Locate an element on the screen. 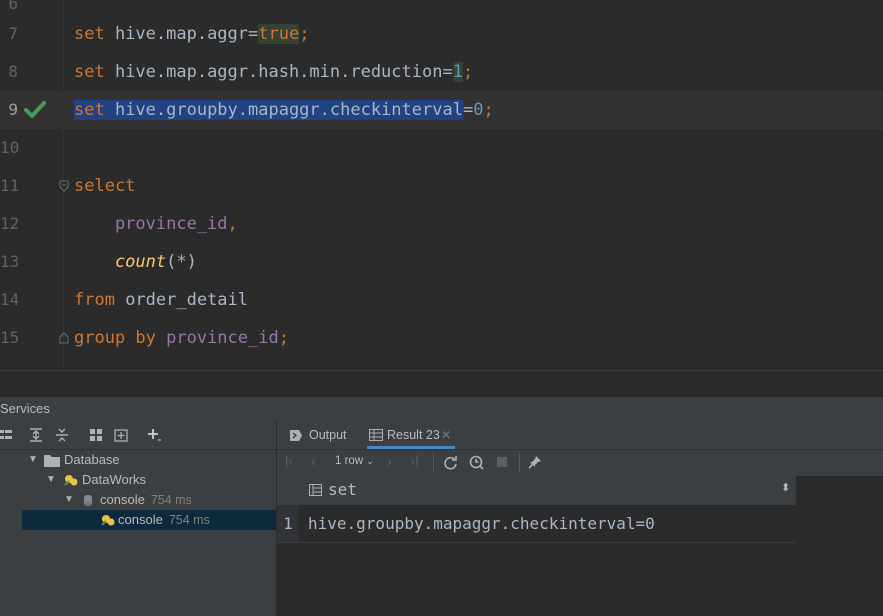 Image resolution: width=883 pixels, height=616 pixels. column-header: set is located at coordinates (342, 489).